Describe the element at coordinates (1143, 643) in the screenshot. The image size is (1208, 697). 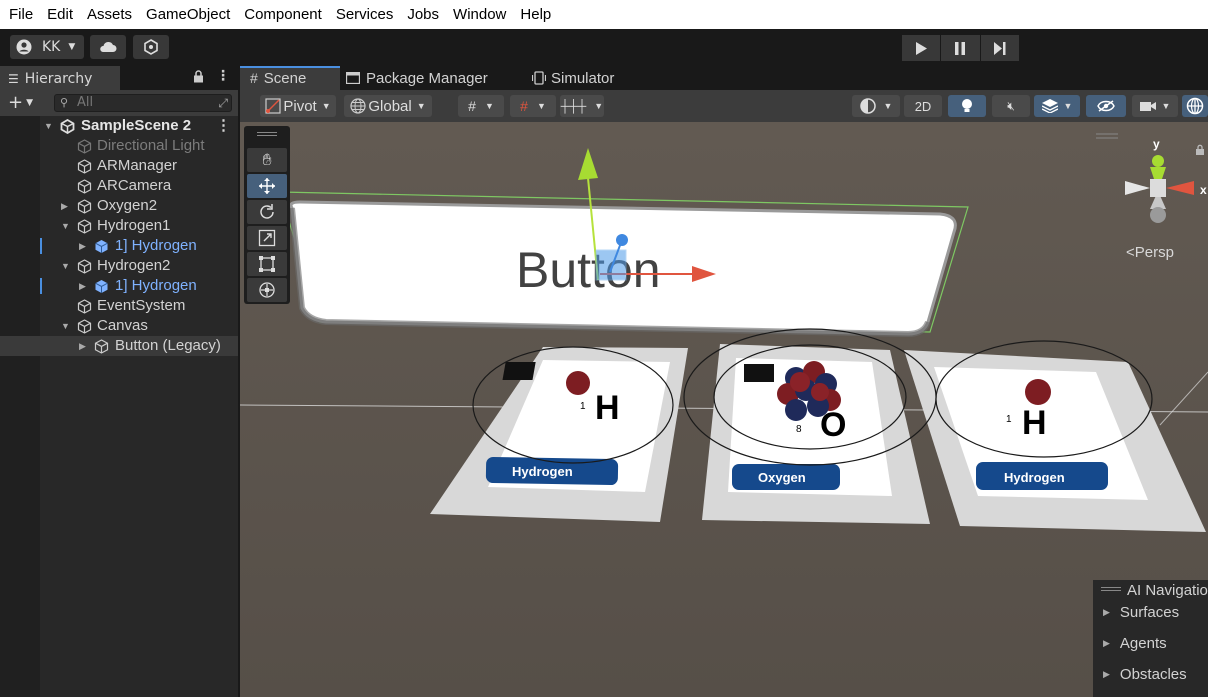
I see `ai-nav-label: Agents` at that location.